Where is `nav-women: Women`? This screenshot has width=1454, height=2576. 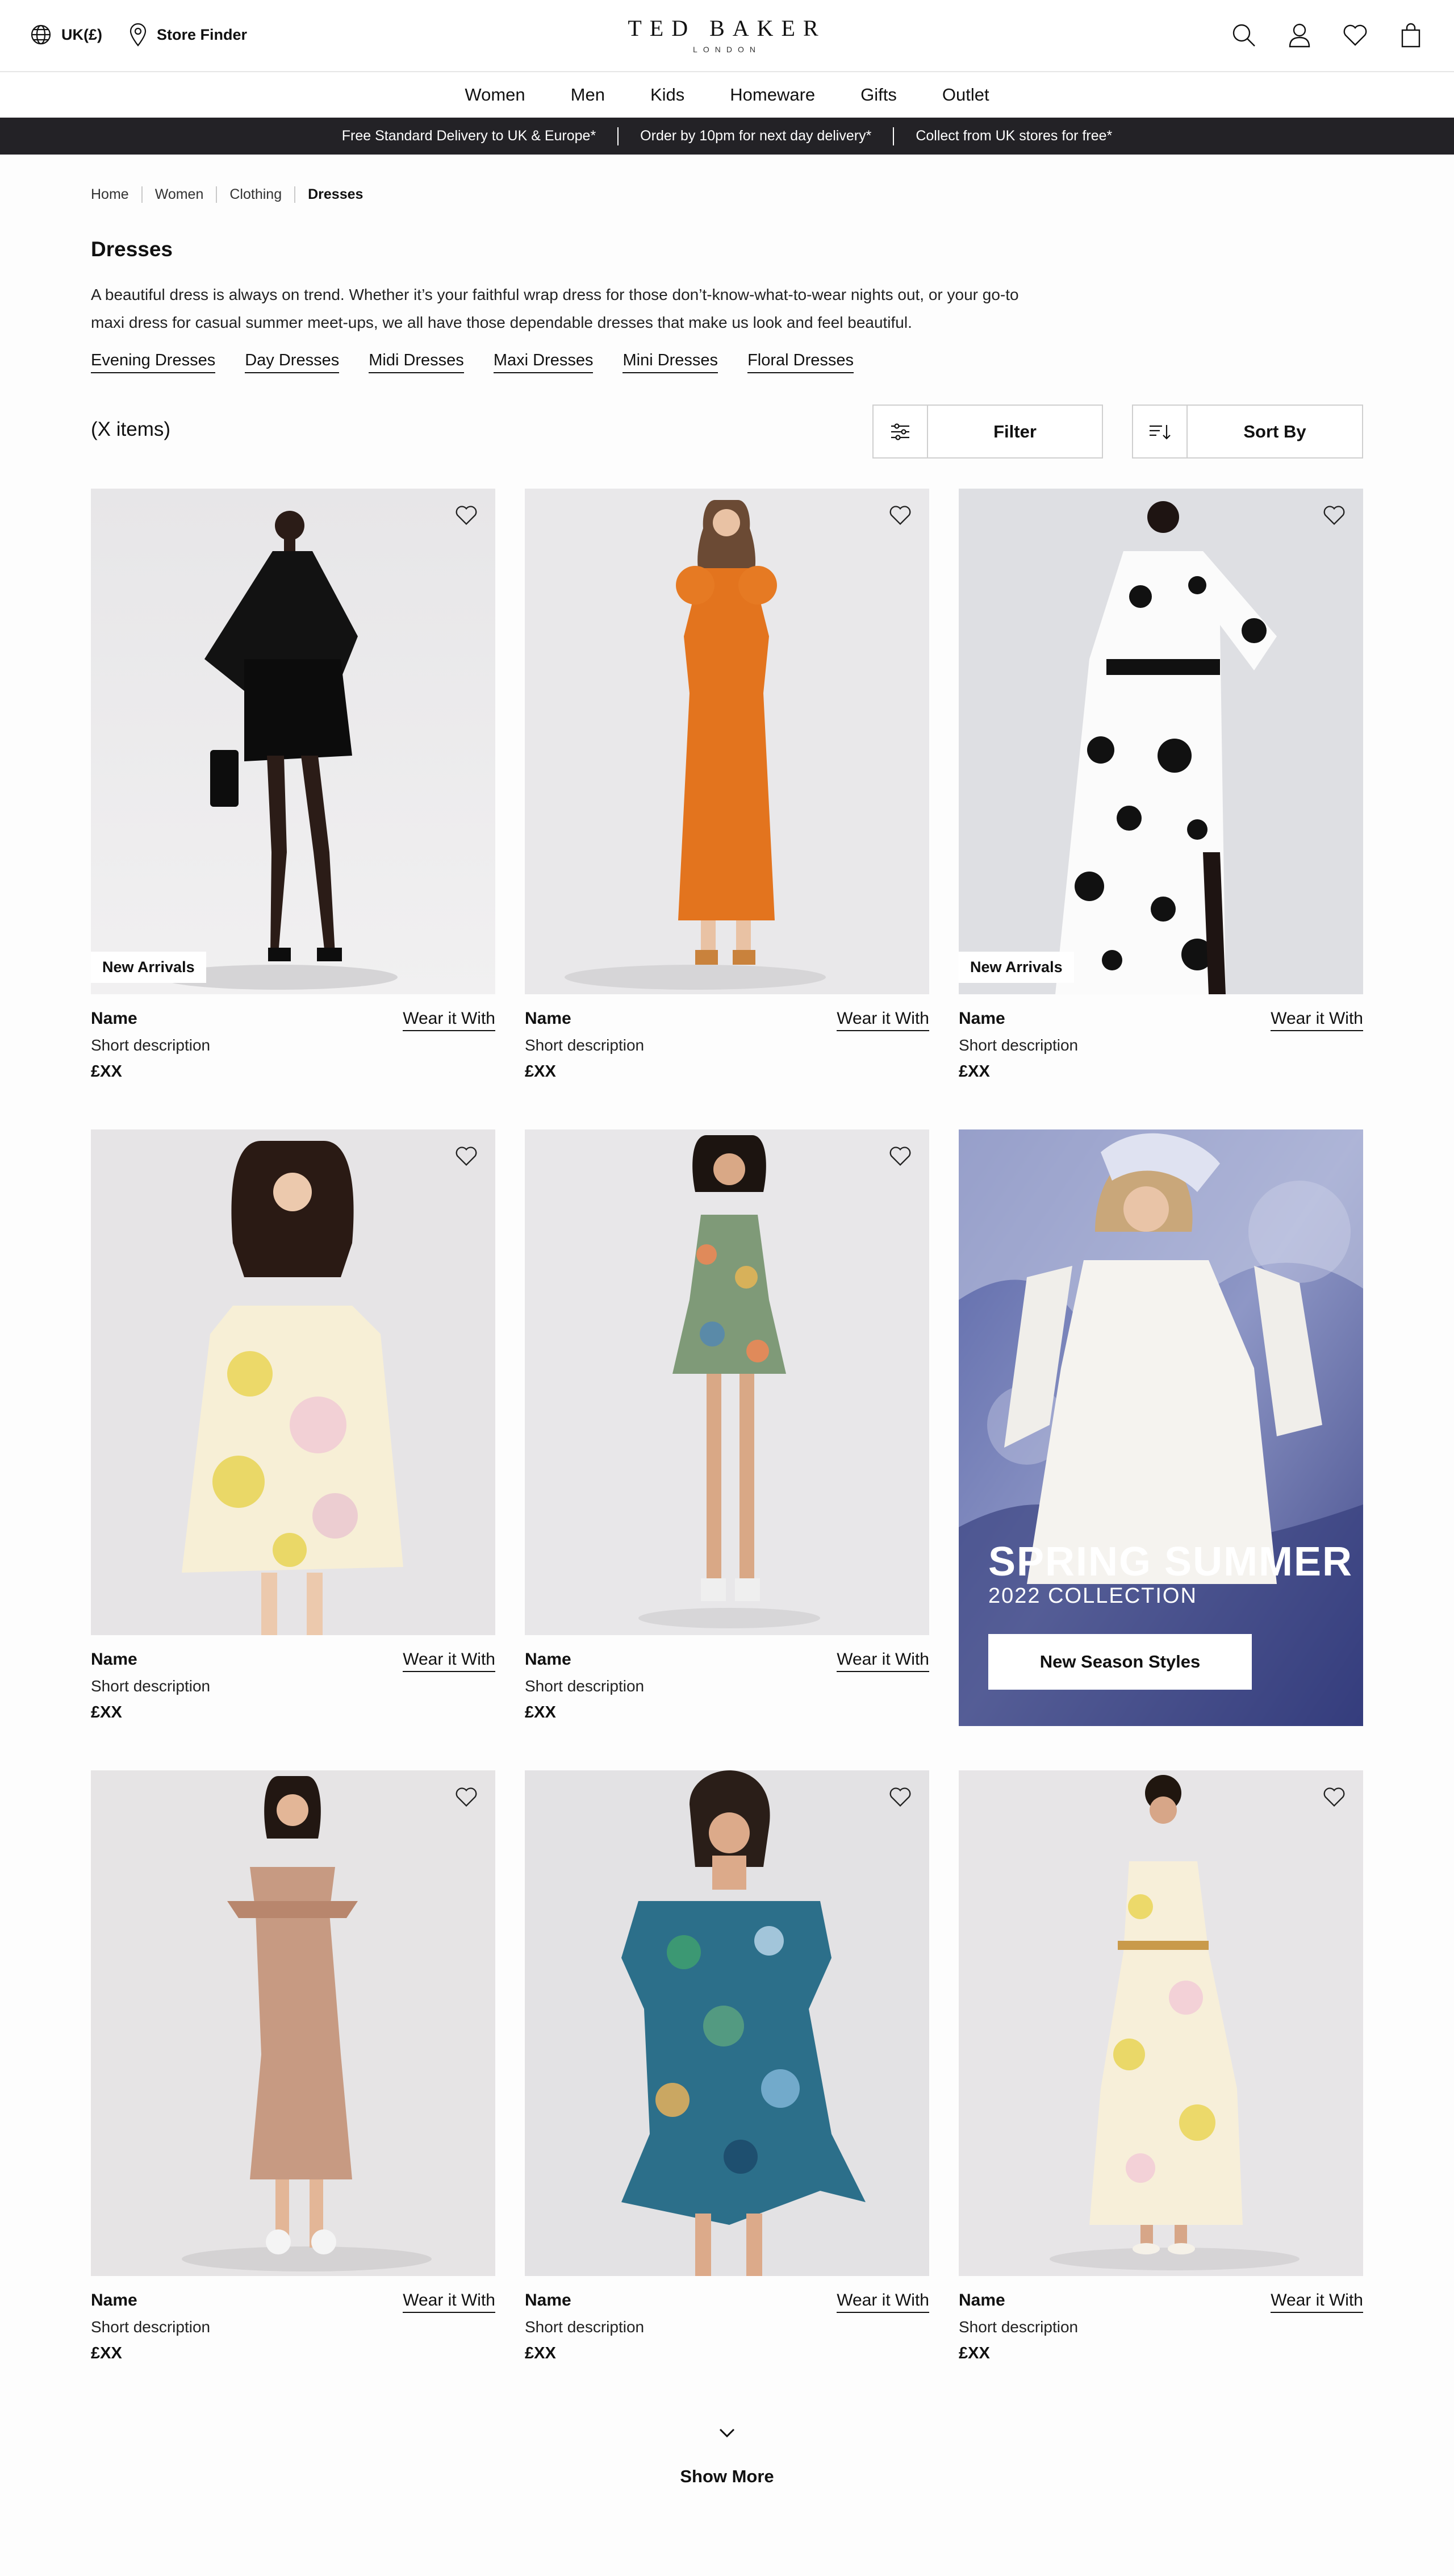 nav-women: Women is located at coordinates (495, 95).